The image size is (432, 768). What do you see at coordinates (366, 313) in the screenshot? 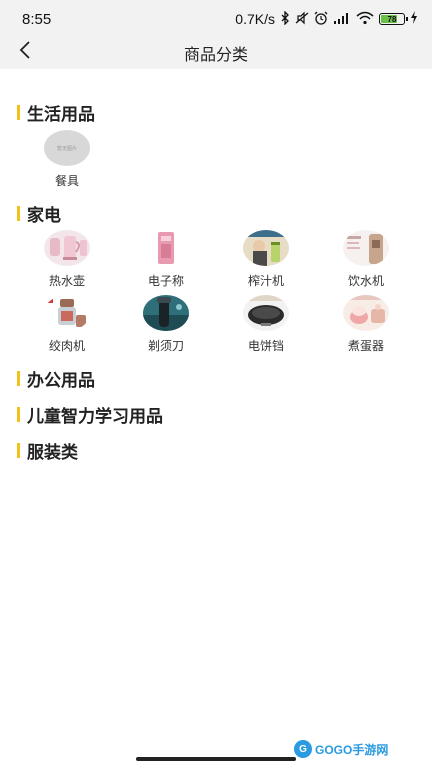
I see `egg-cooker-image` at bounding box center [366, 313].